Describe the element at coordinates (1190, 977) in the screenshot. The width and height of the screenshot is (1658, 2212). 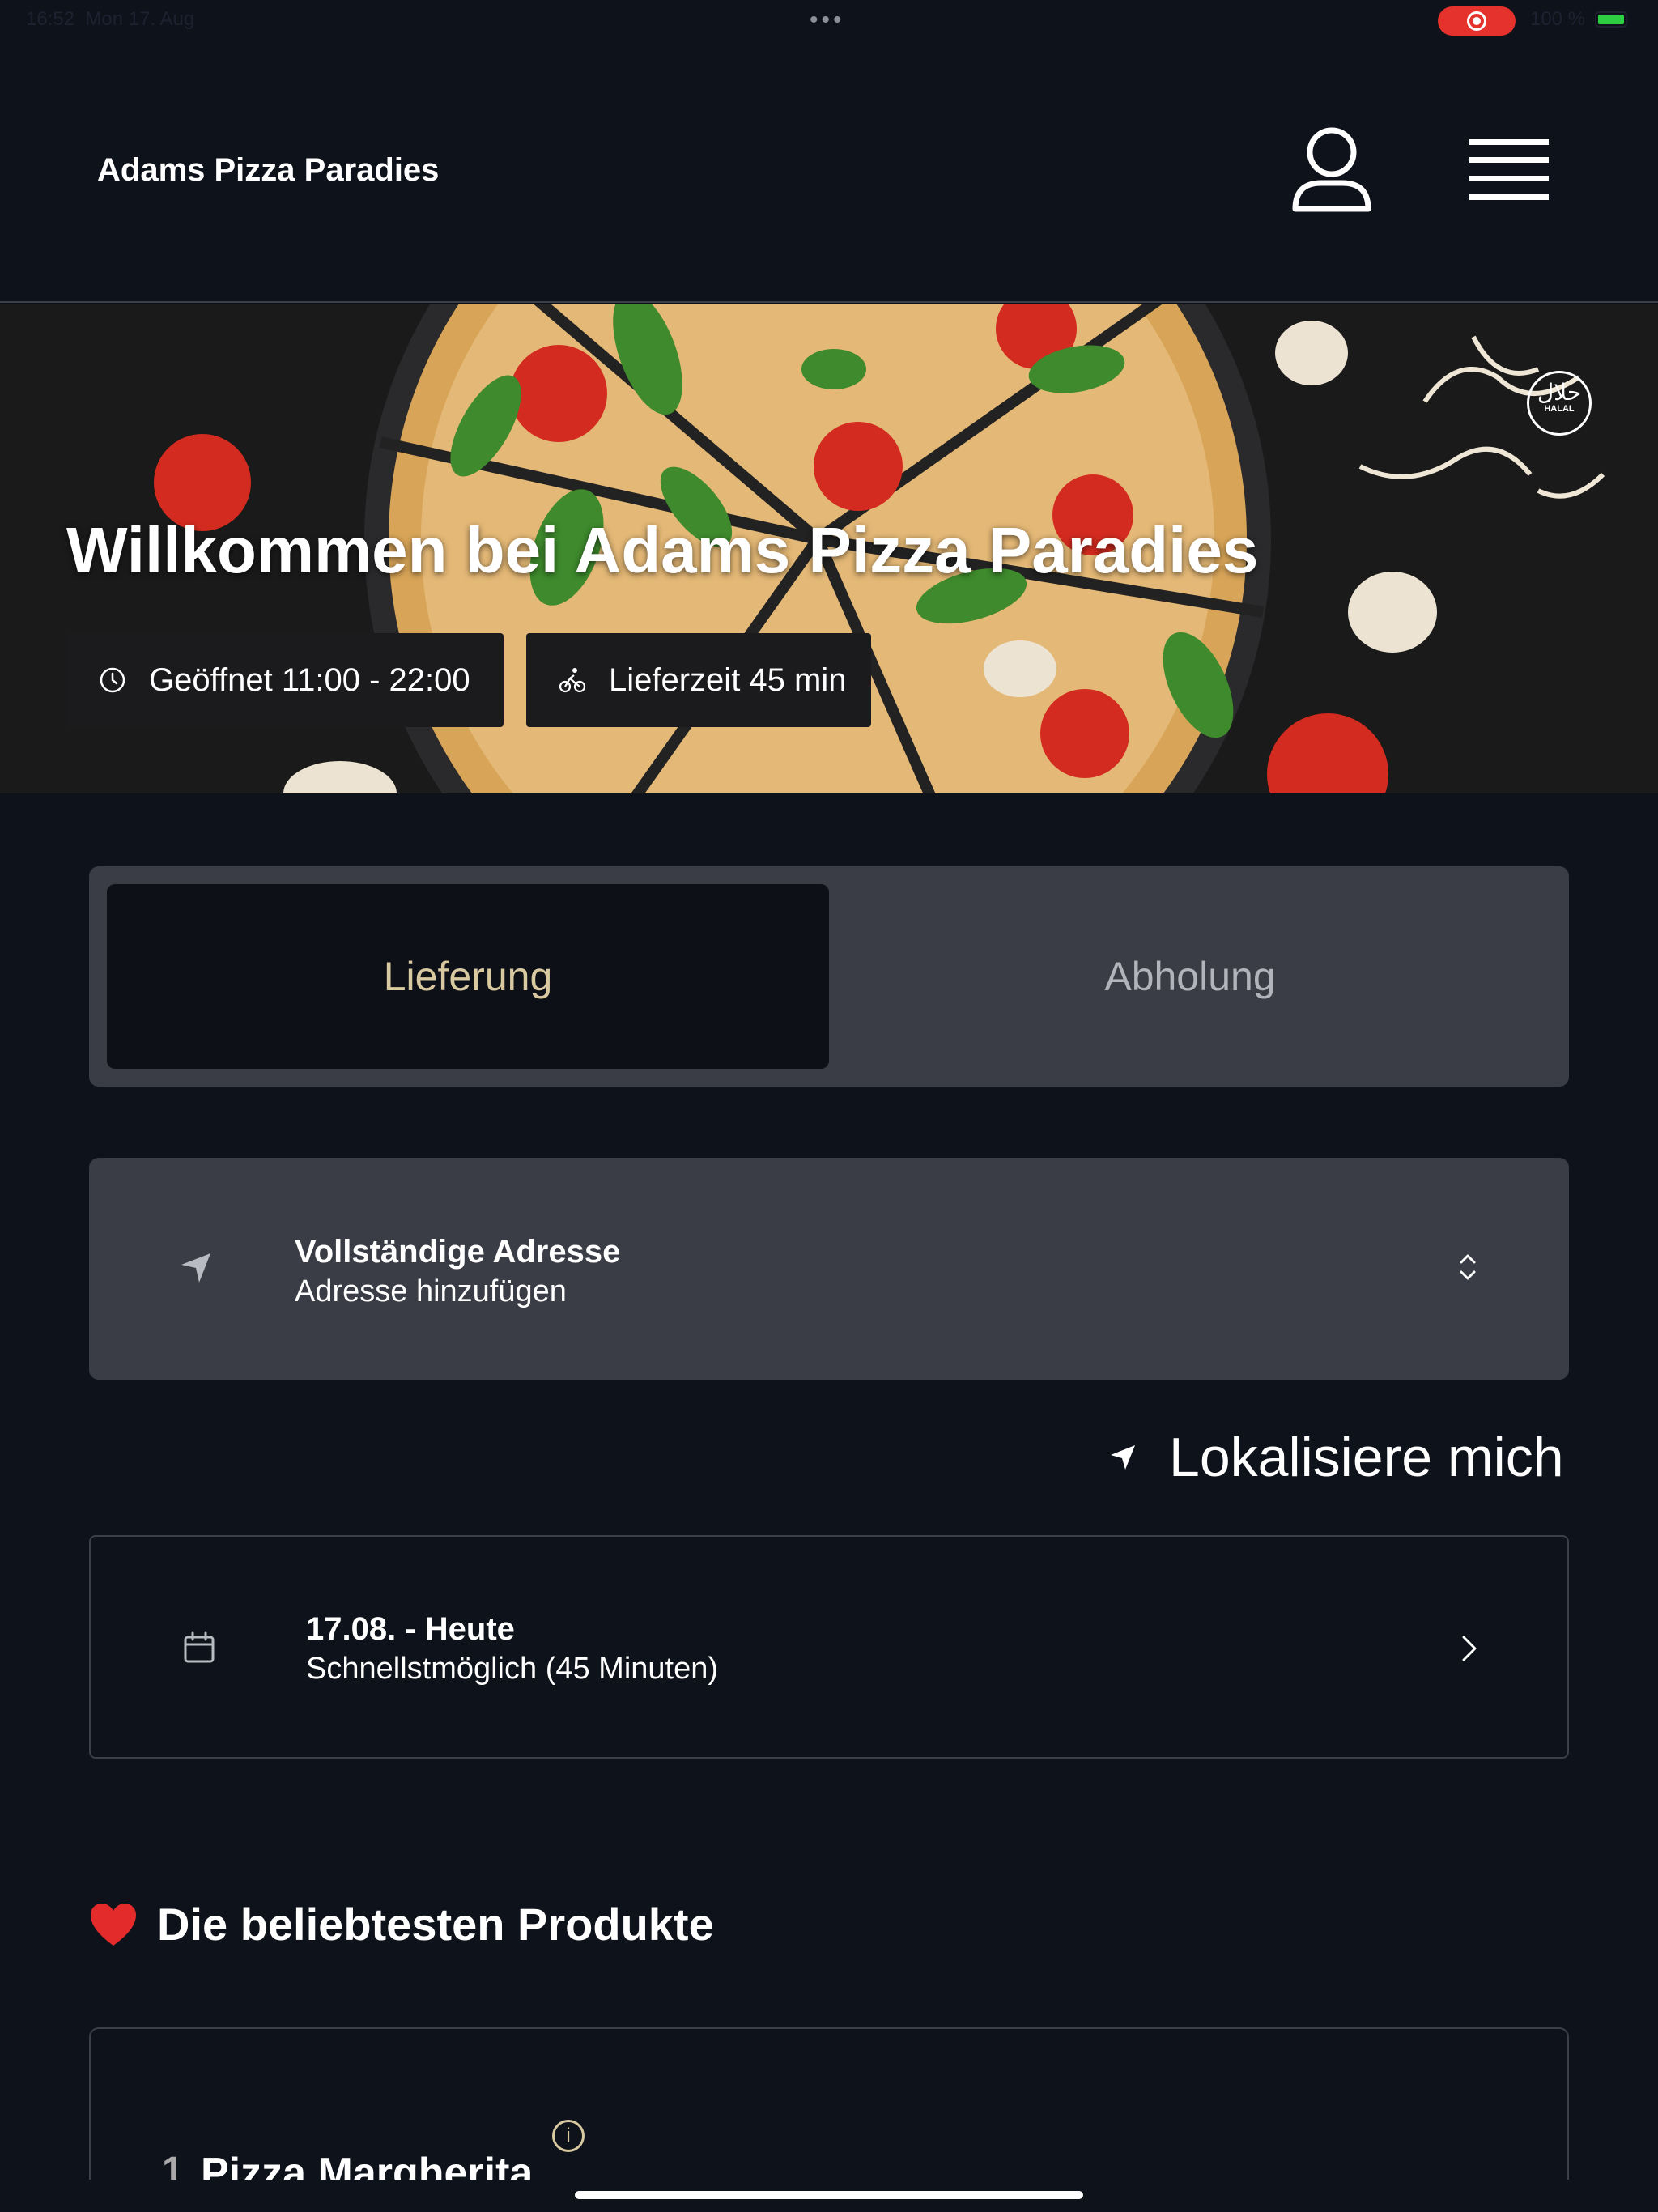
I see `tab-abholung: Abholung` at that location.